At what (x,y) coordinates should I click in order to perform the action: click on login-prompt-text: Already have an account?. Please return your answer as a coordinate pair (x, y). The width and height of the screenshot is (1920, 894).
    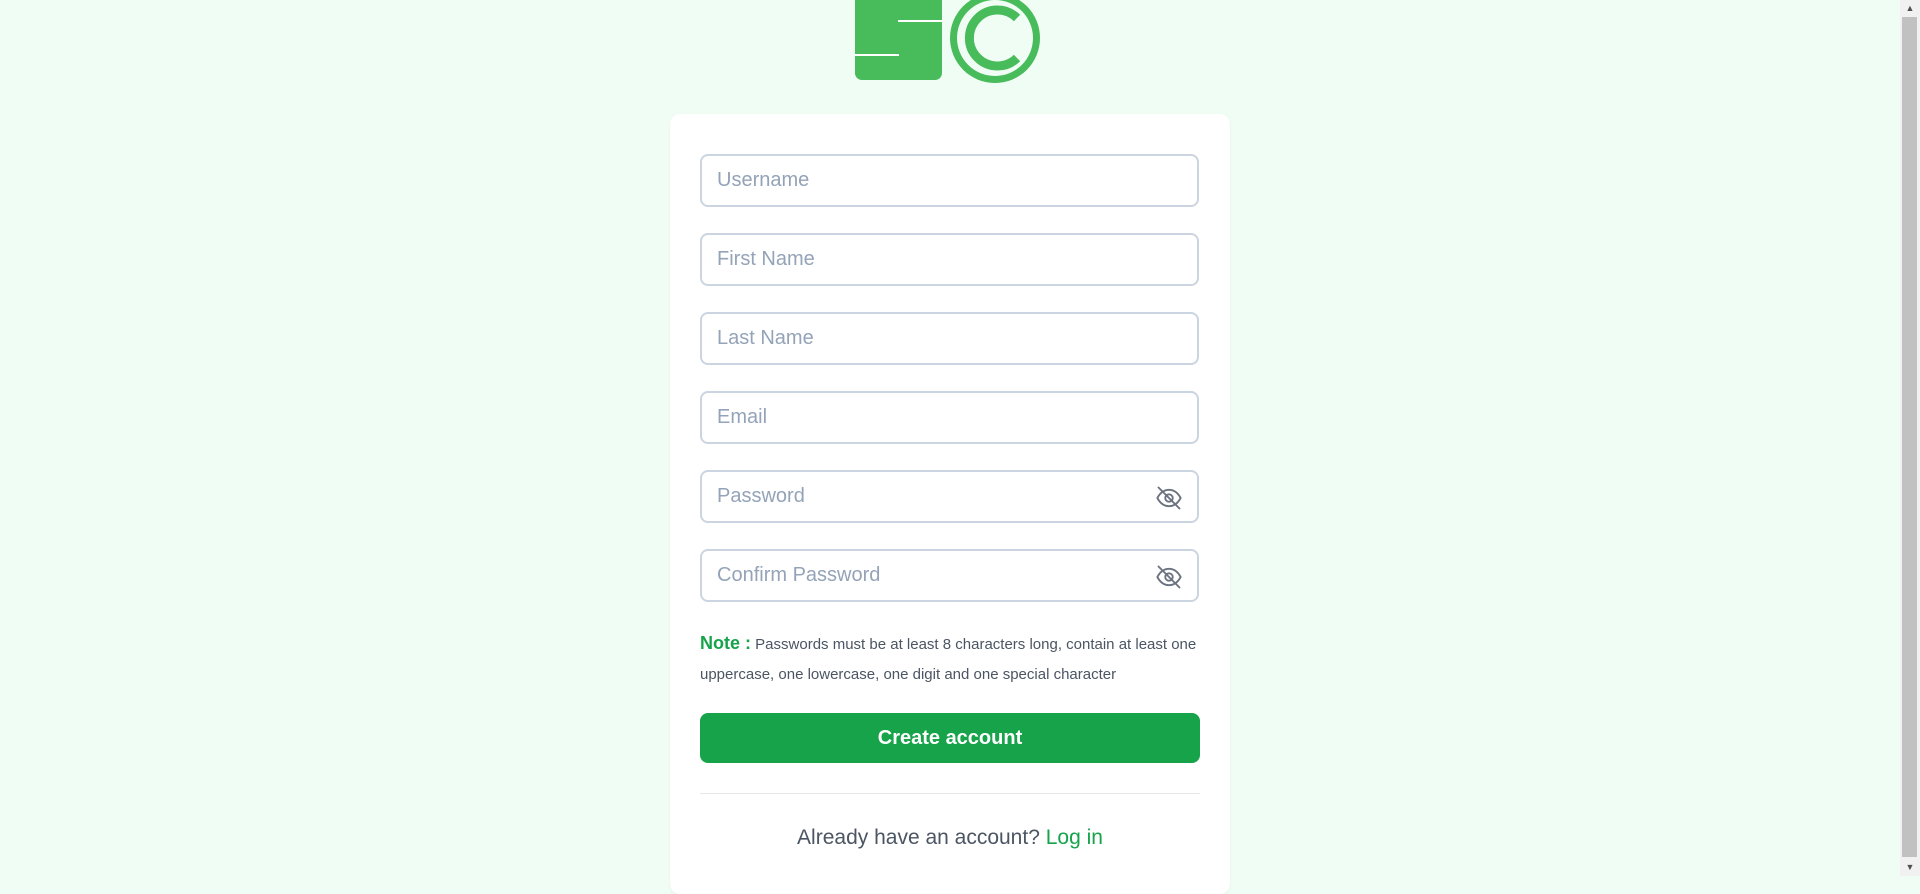
    Looking at the image, I should click on (918, 837).